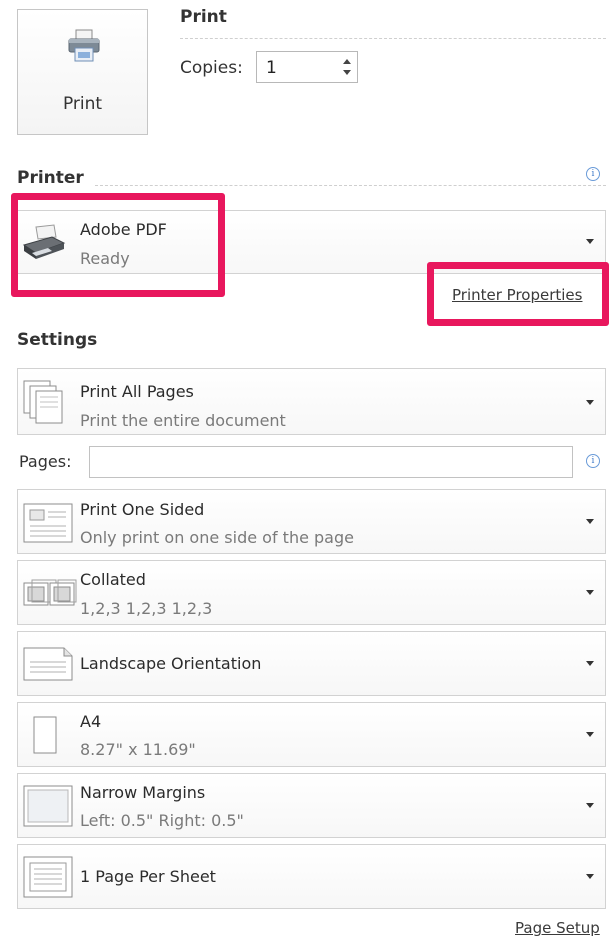  Describe the element at coordinates (137, 391) in the screenshot. I see `print-range-title: Print All Pages` at that location.